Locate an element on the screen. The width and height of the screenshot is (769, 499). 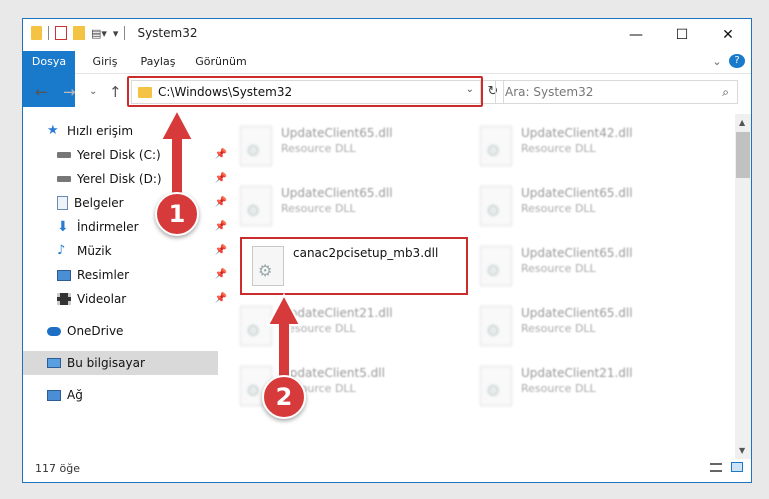
window-controls: — ☐ ✕ is located at coordinates (682, 35).